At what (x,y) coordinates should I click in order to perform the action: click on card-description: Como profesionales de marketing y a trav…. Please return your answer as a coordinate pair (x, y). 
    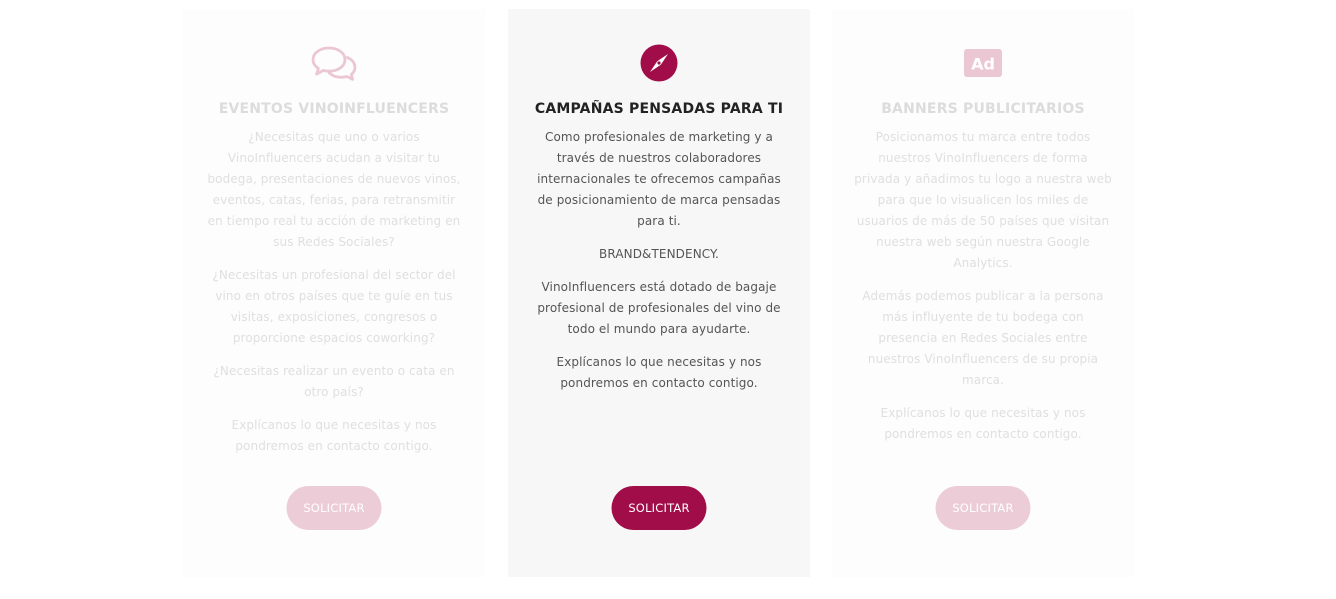
    Looking at the image, I should click on (659, 266).